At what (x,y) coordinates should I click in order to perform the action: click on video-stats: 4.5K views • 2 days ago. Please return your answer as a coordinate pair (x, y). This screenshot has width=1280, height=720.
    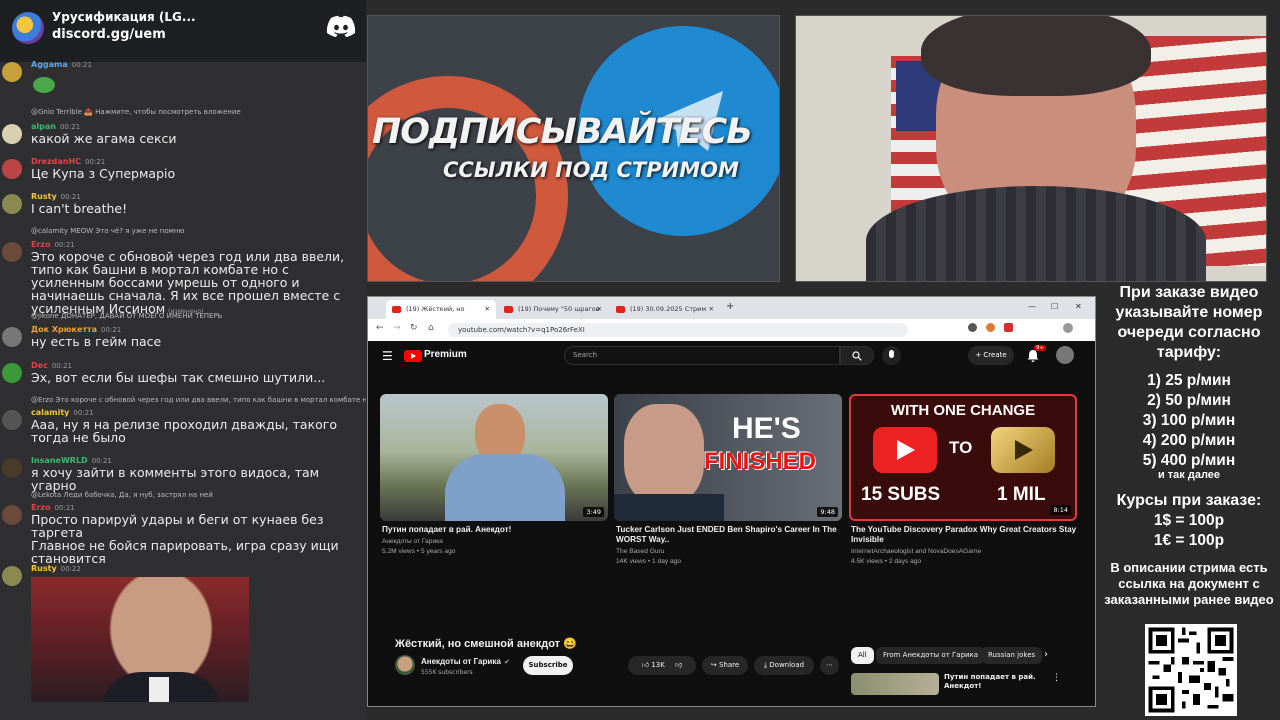
    Looking at the image, I should click on (886, 561).